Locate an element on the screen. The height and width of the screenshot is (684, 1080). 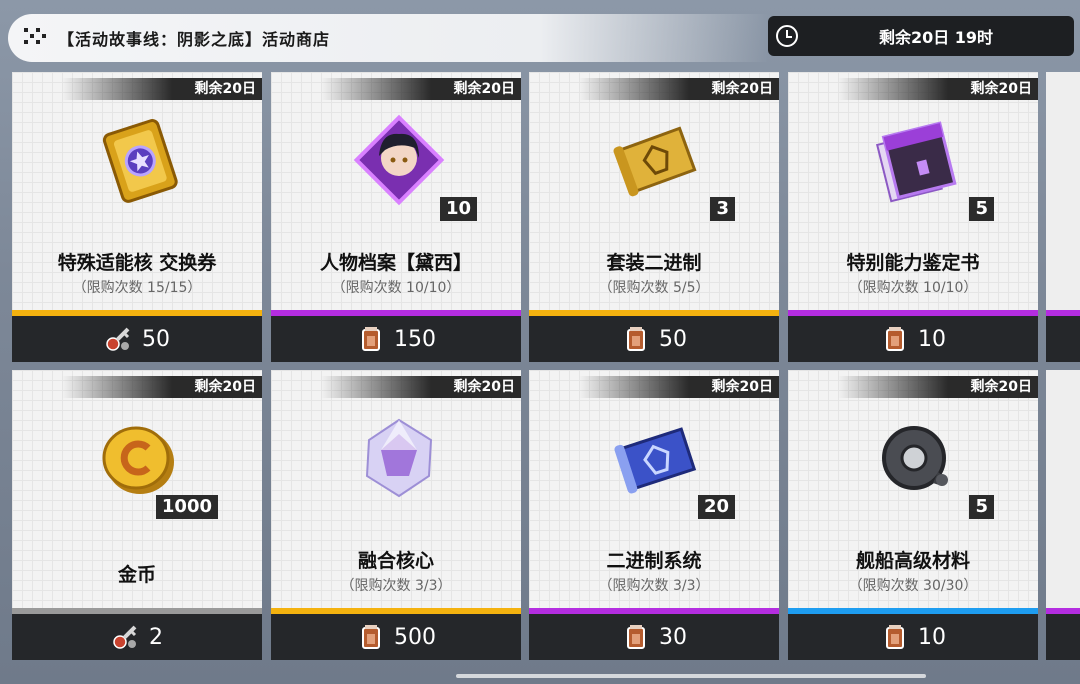
shop-item-card: 剩余20日 3 套装二进制 （限购次数 5/5） 50 is located at coordinates (654, 217).